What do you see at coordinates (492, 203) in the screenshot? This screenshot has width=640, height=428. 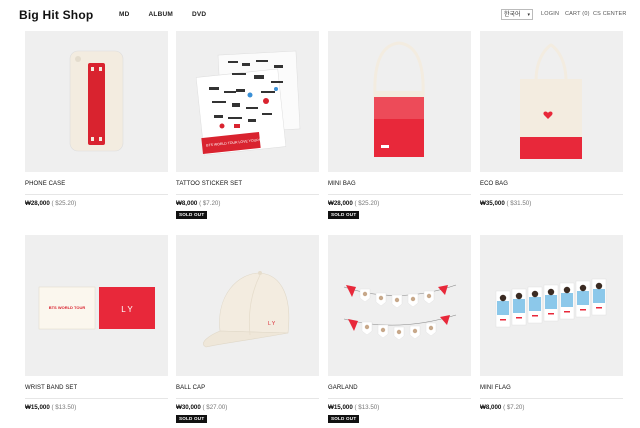 I see `price-krw: ₩35,000` at bounding box center [492, 203].